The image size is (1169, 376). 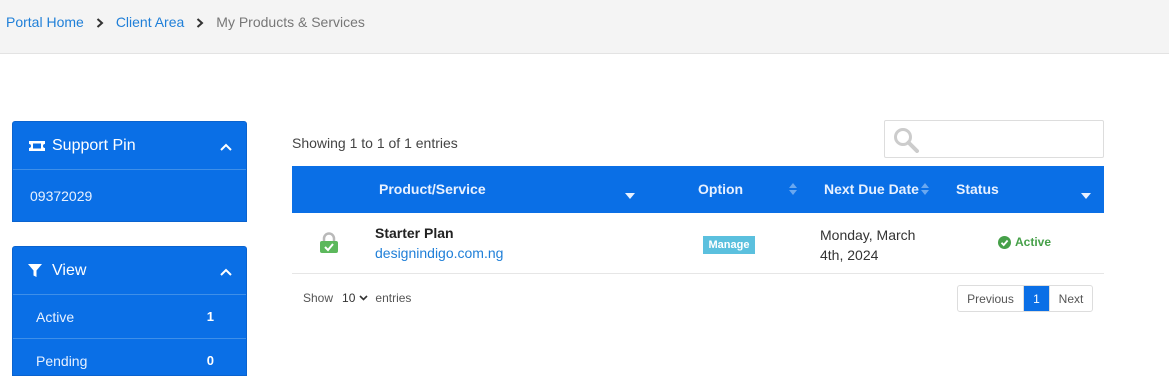 What do you see at coordinates (290, 22) in the screenshot?
I see `breadcrumb-current: My Products & Services` at bounding box center [290, 22].